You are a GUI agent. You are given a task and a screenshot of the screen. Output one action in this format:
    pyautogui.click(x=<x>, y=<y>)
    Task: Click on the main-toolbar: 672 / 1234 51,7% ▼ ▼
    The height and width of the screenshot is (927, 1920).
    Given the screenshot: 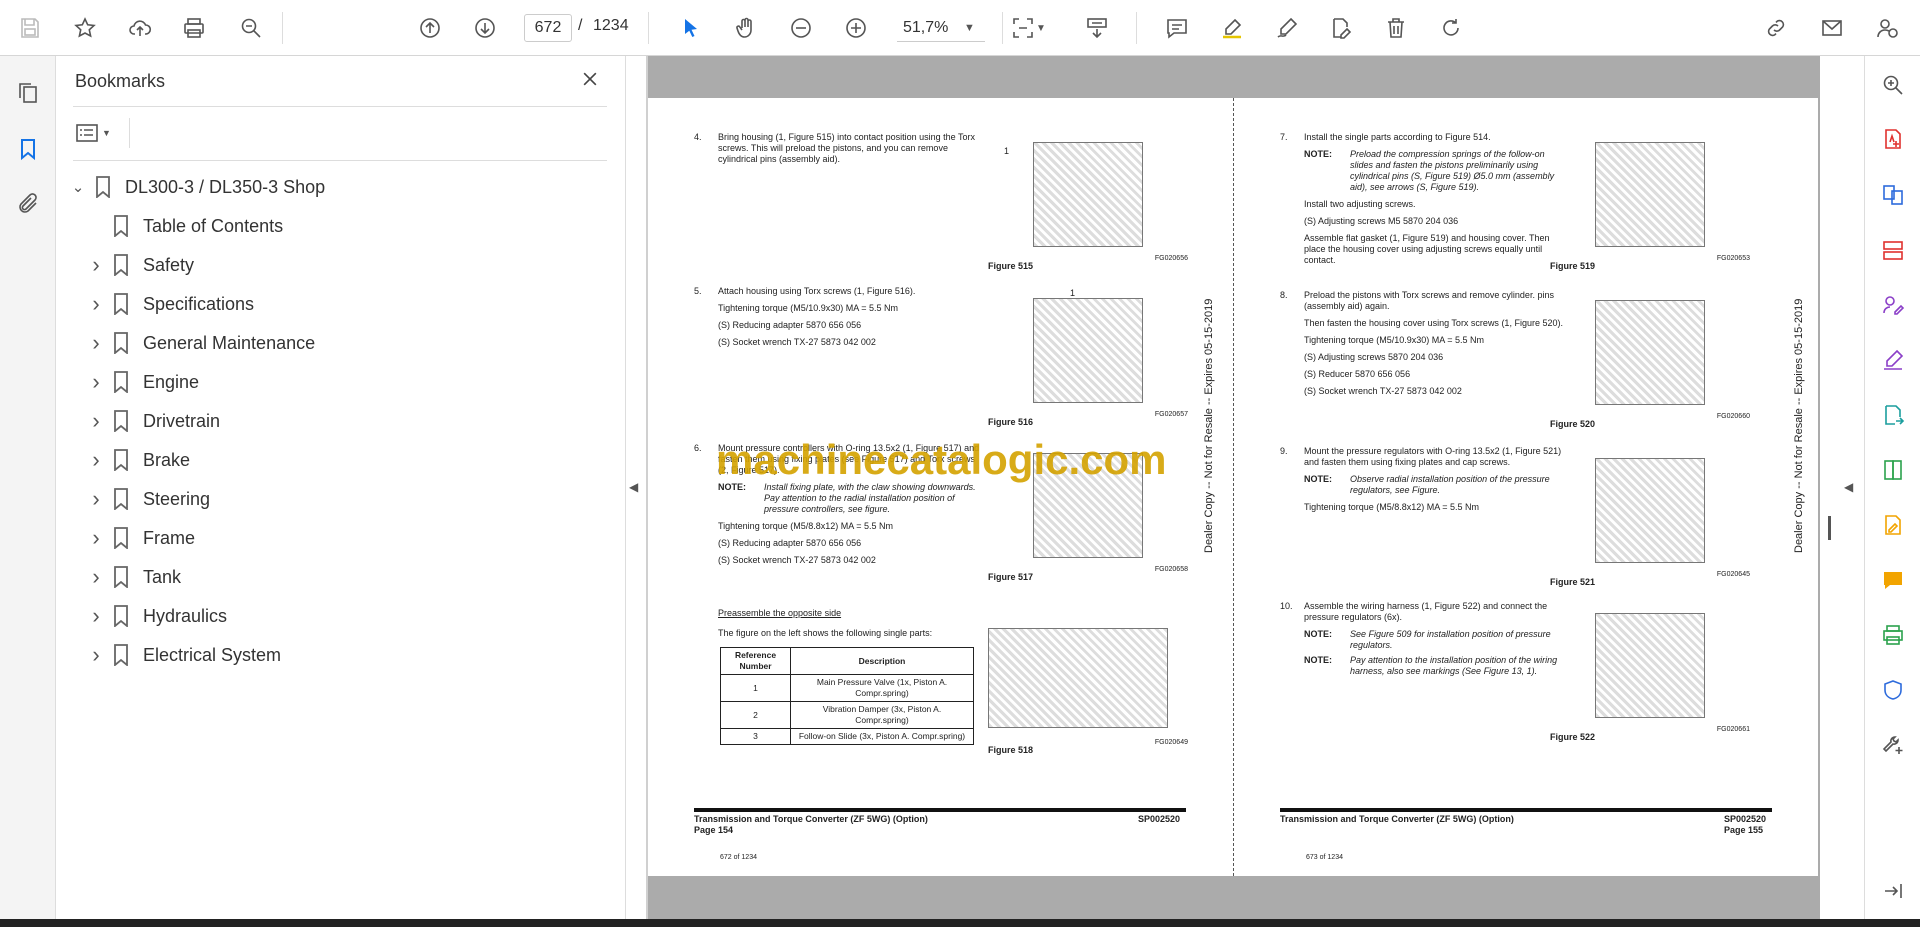 What is the action you would take?
    pyautogui.click(x=960, y=28)
    